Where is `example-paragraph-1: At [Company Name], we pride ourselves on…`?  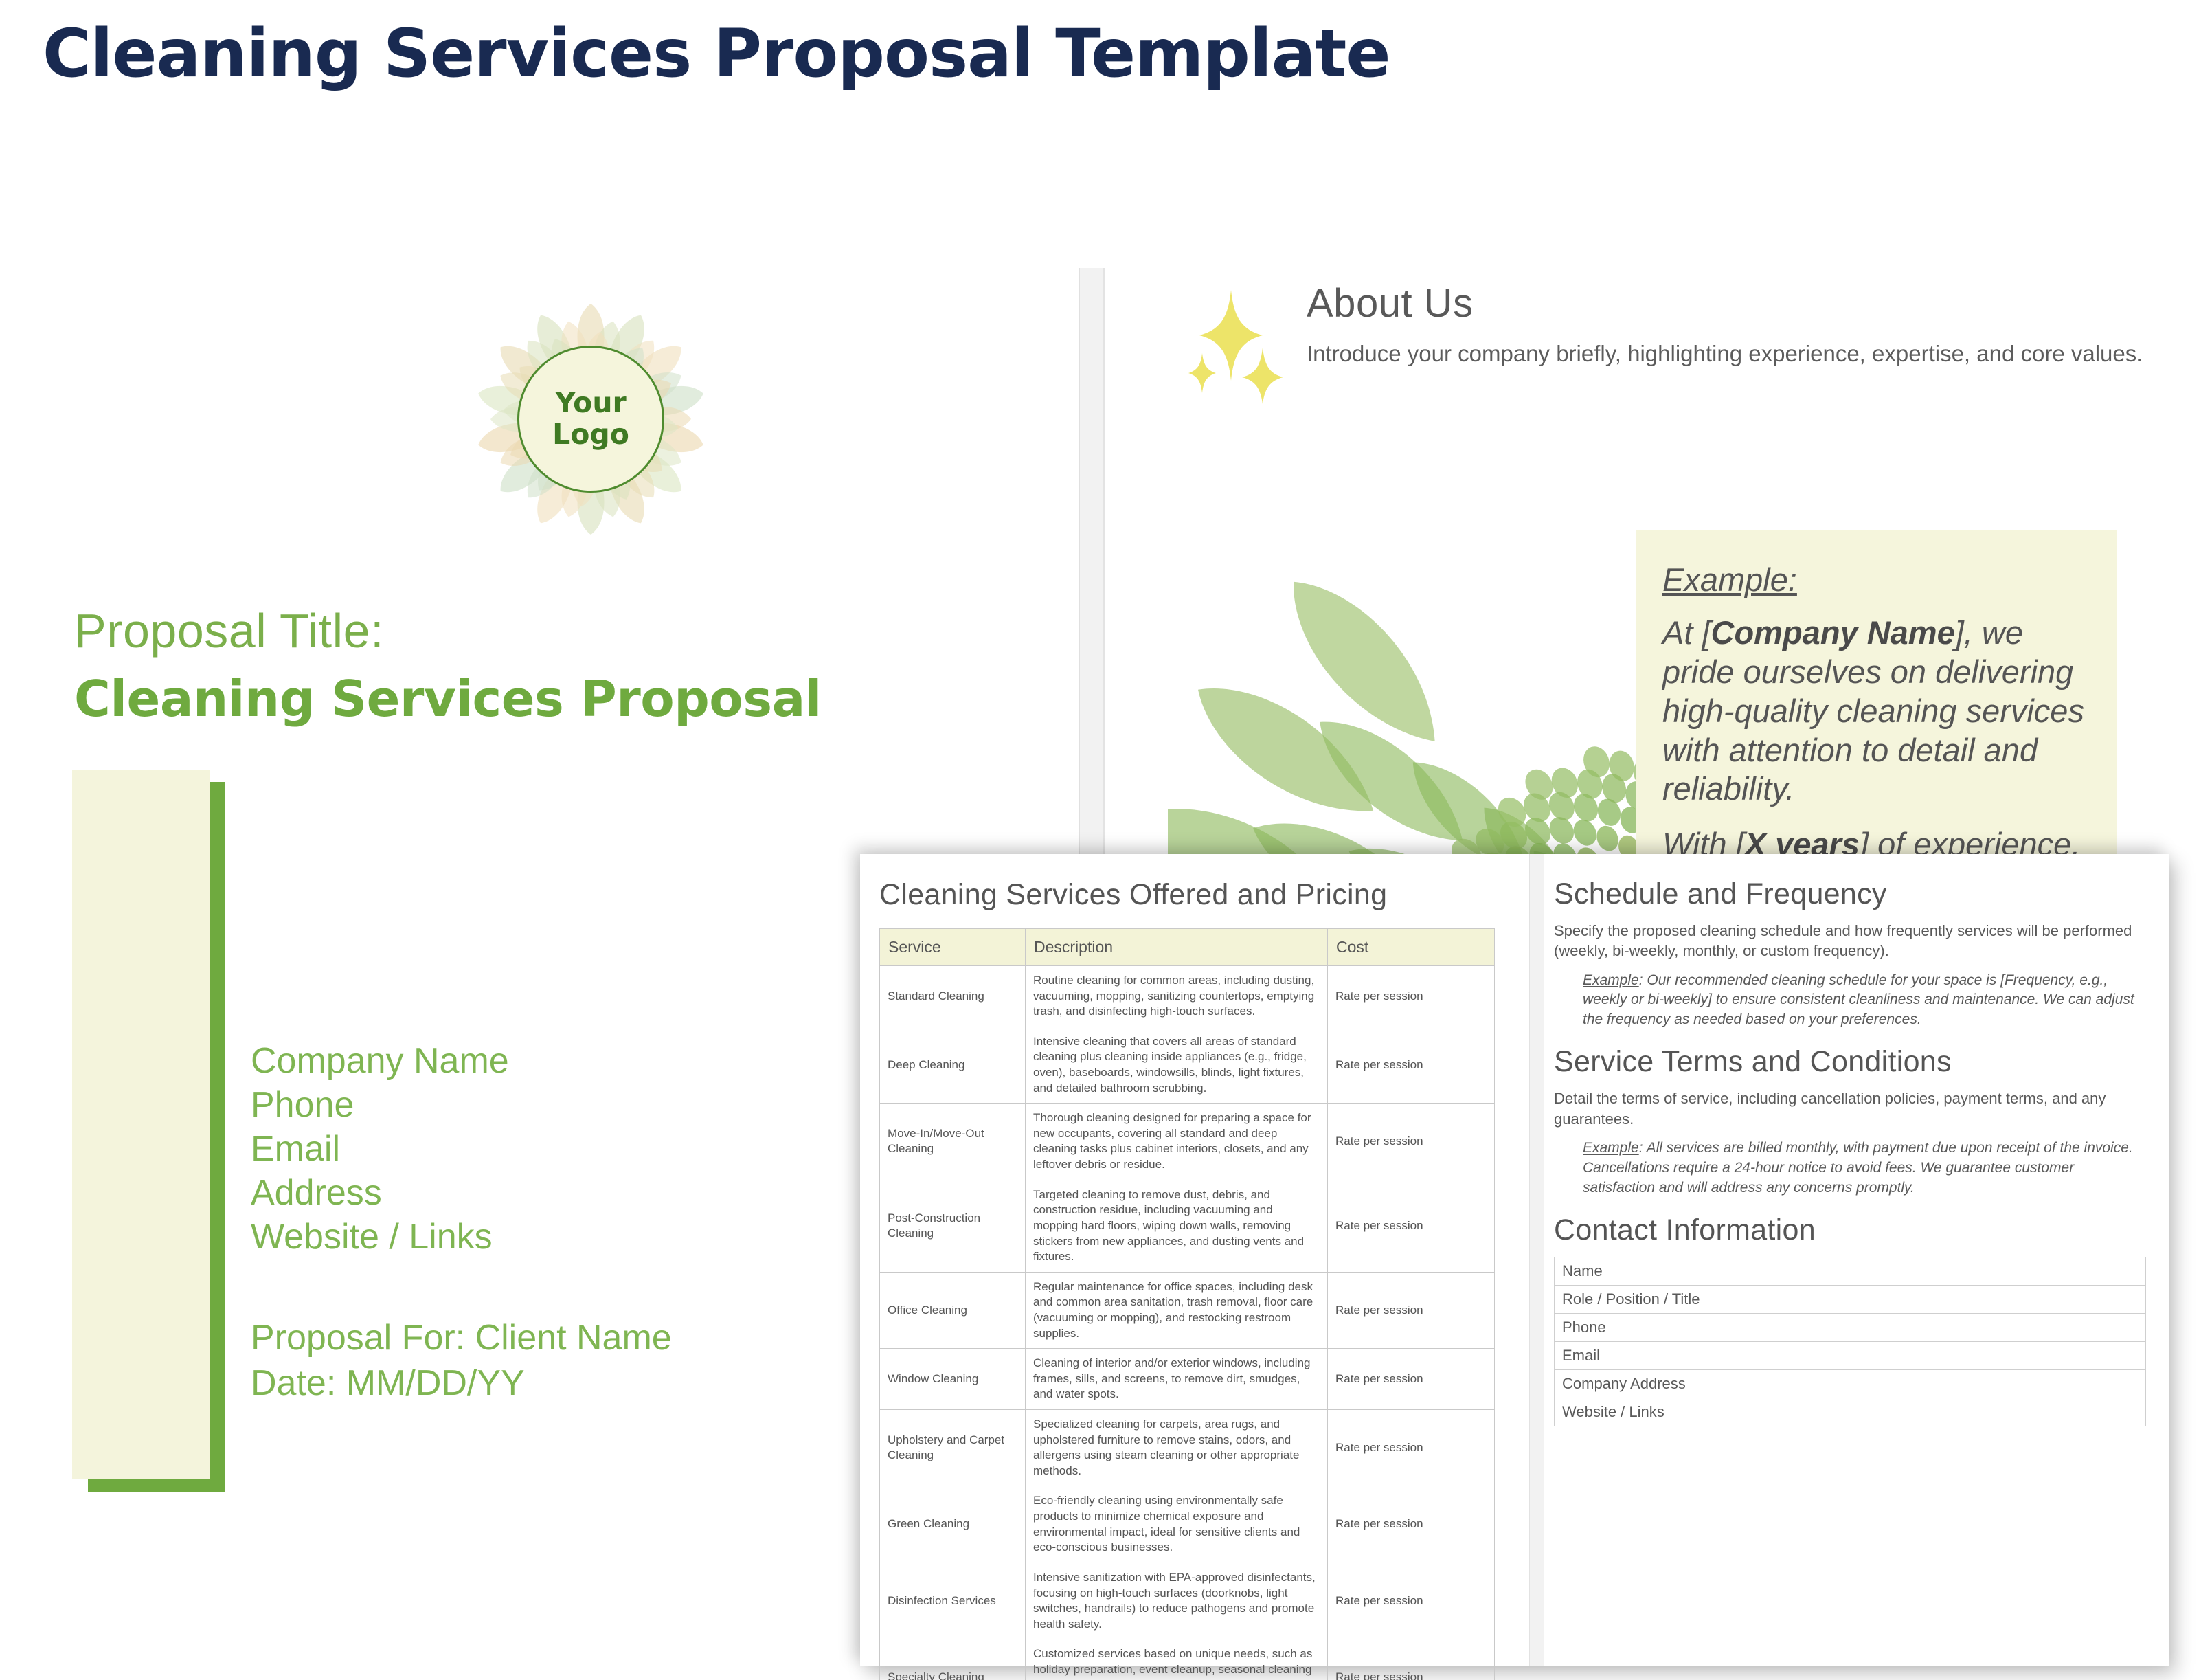 example-paragraph-1: At [Company Name], we pride ourselves on… is located at coordinates (1873, 710).